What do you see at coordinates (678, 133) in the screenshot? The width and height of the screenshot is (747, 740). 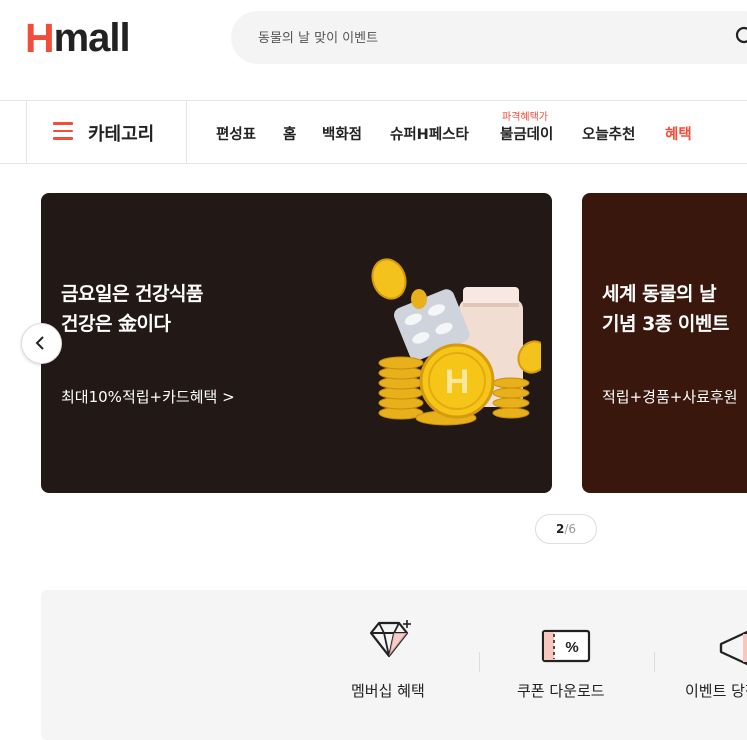 I see `nav-item-benefits: 혜택` at bounding box center [678, 133].